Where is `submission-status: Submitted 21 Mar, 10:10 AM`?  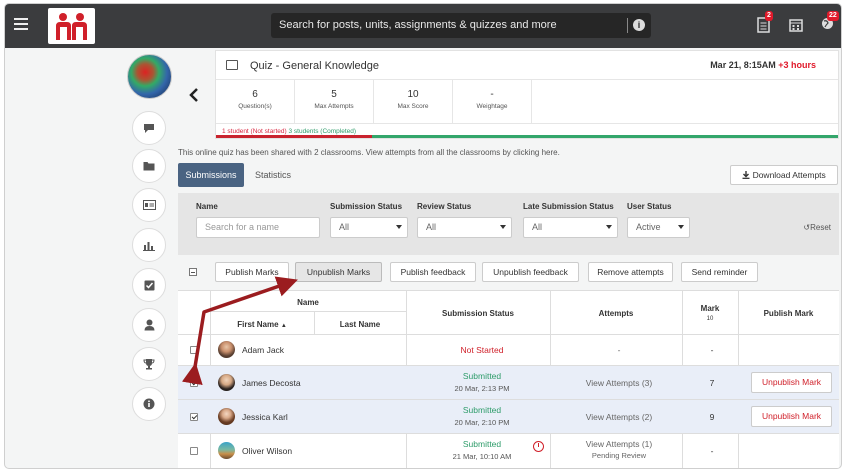
submission-status: Submitted 21 Mar, 10:10 AM is located at coordinates (482, 450).